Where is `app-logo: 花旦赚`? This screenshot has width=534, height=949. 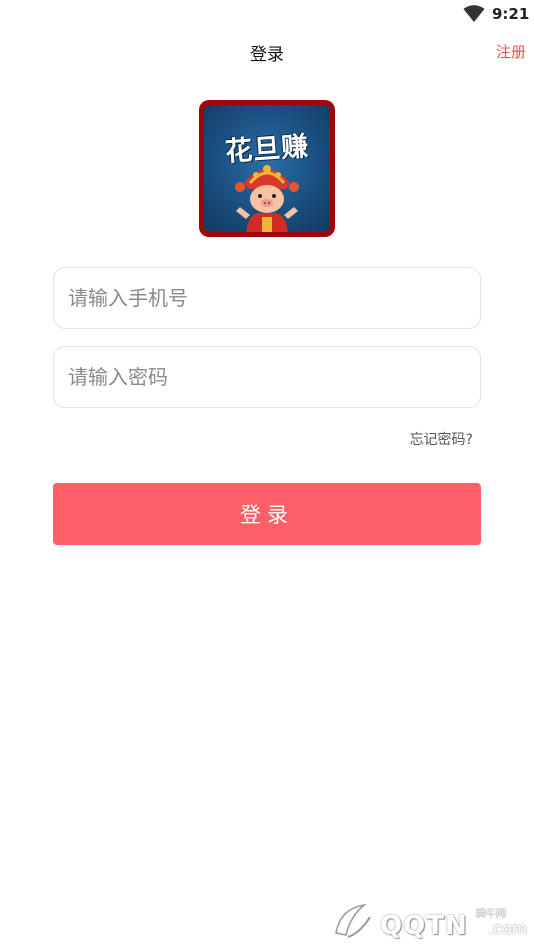
app-logo: 花旦赚 is located at coordinates (267, 168).